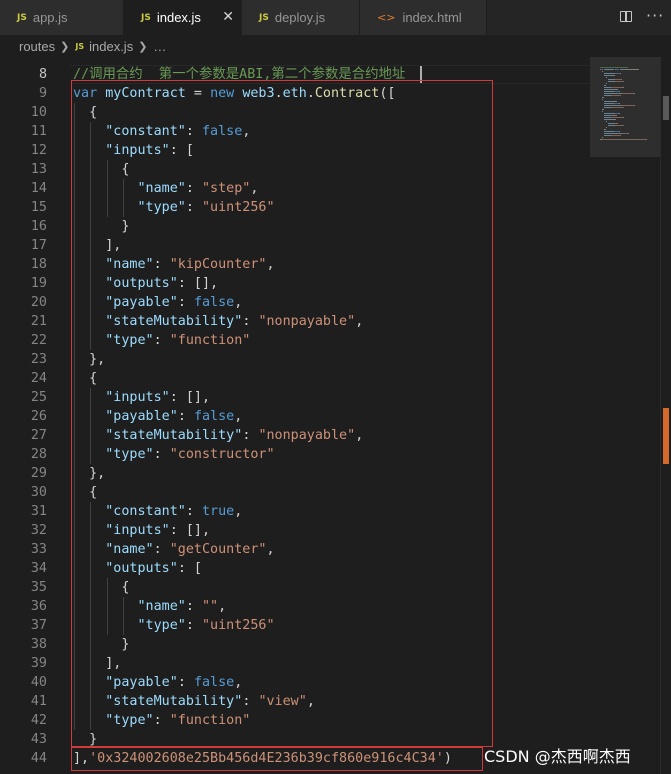  Describe the element at coordinates (295, 169) in the screenshot. I see `code-line: 13 {` at that location.